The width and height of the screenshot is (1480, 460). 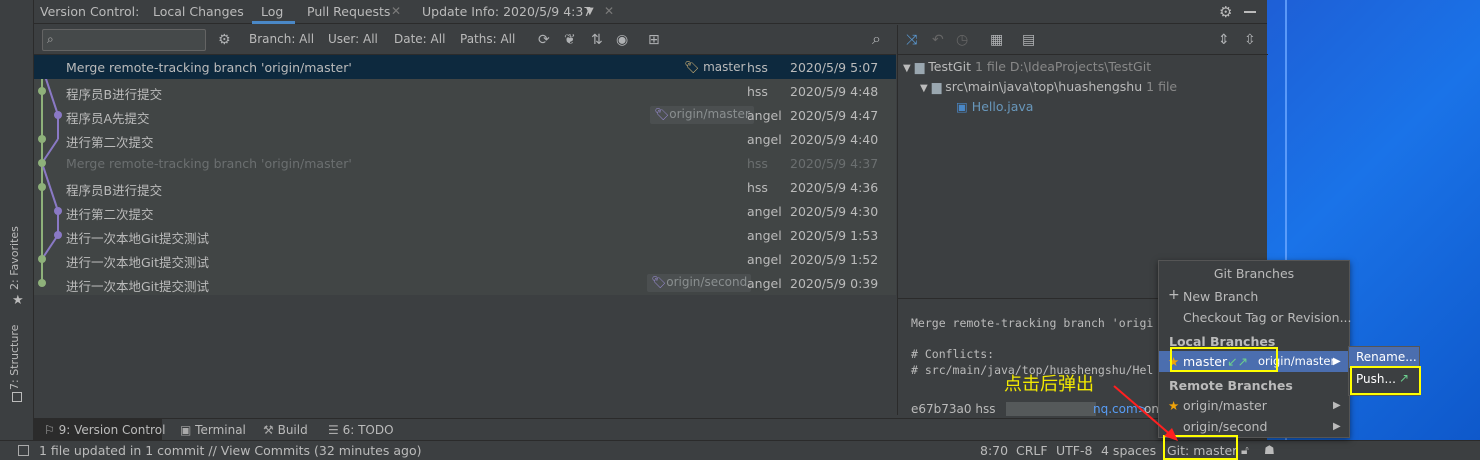 I want to click on tab-pull-requests: Pull Requests, so click(x=348, y=11).